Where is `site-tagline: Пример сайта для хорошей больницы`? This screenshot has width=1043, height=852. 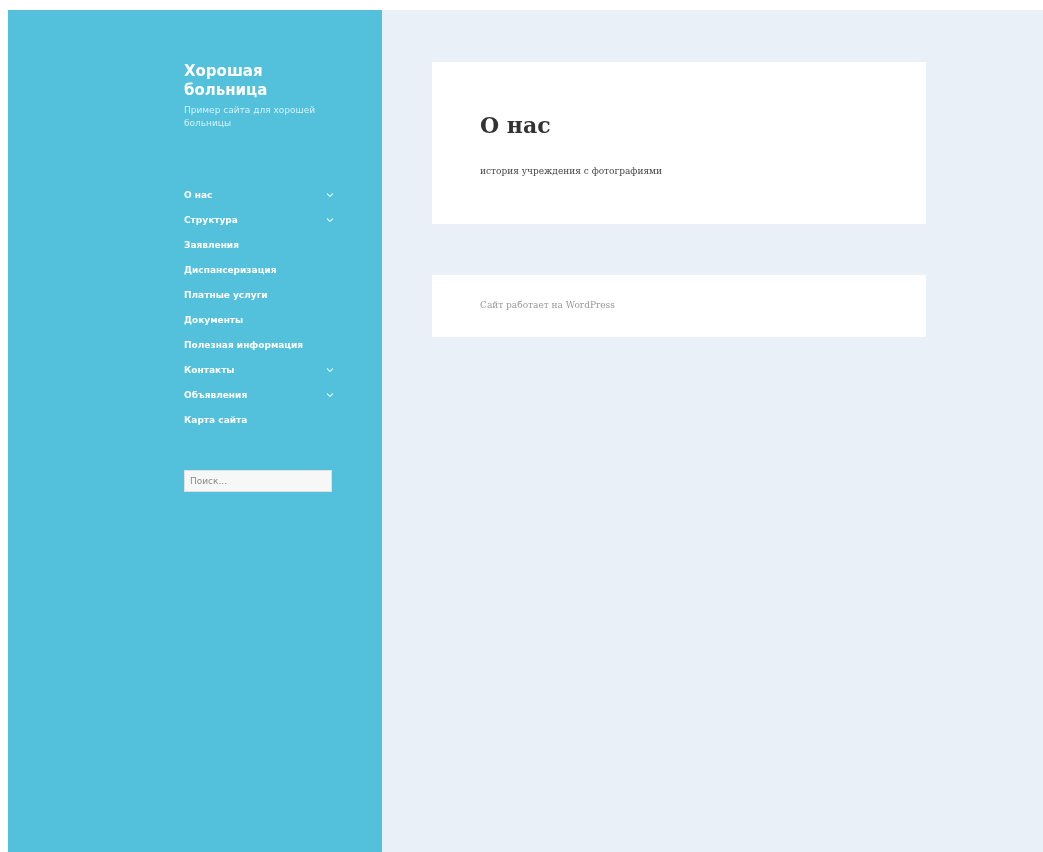
site-tagline: Пример сайта для хорошей больницы is located at coordinates (250, 117).